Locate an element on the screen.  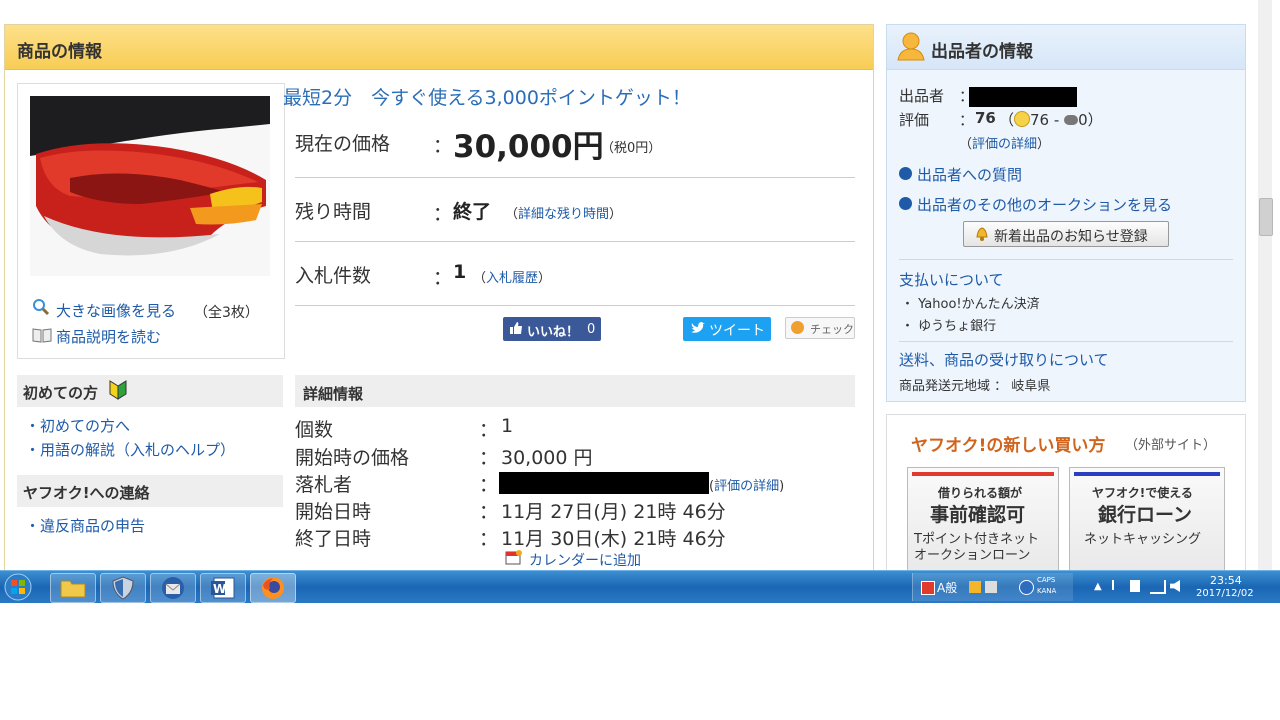
power-icon is located at coordinates (1135, 586).